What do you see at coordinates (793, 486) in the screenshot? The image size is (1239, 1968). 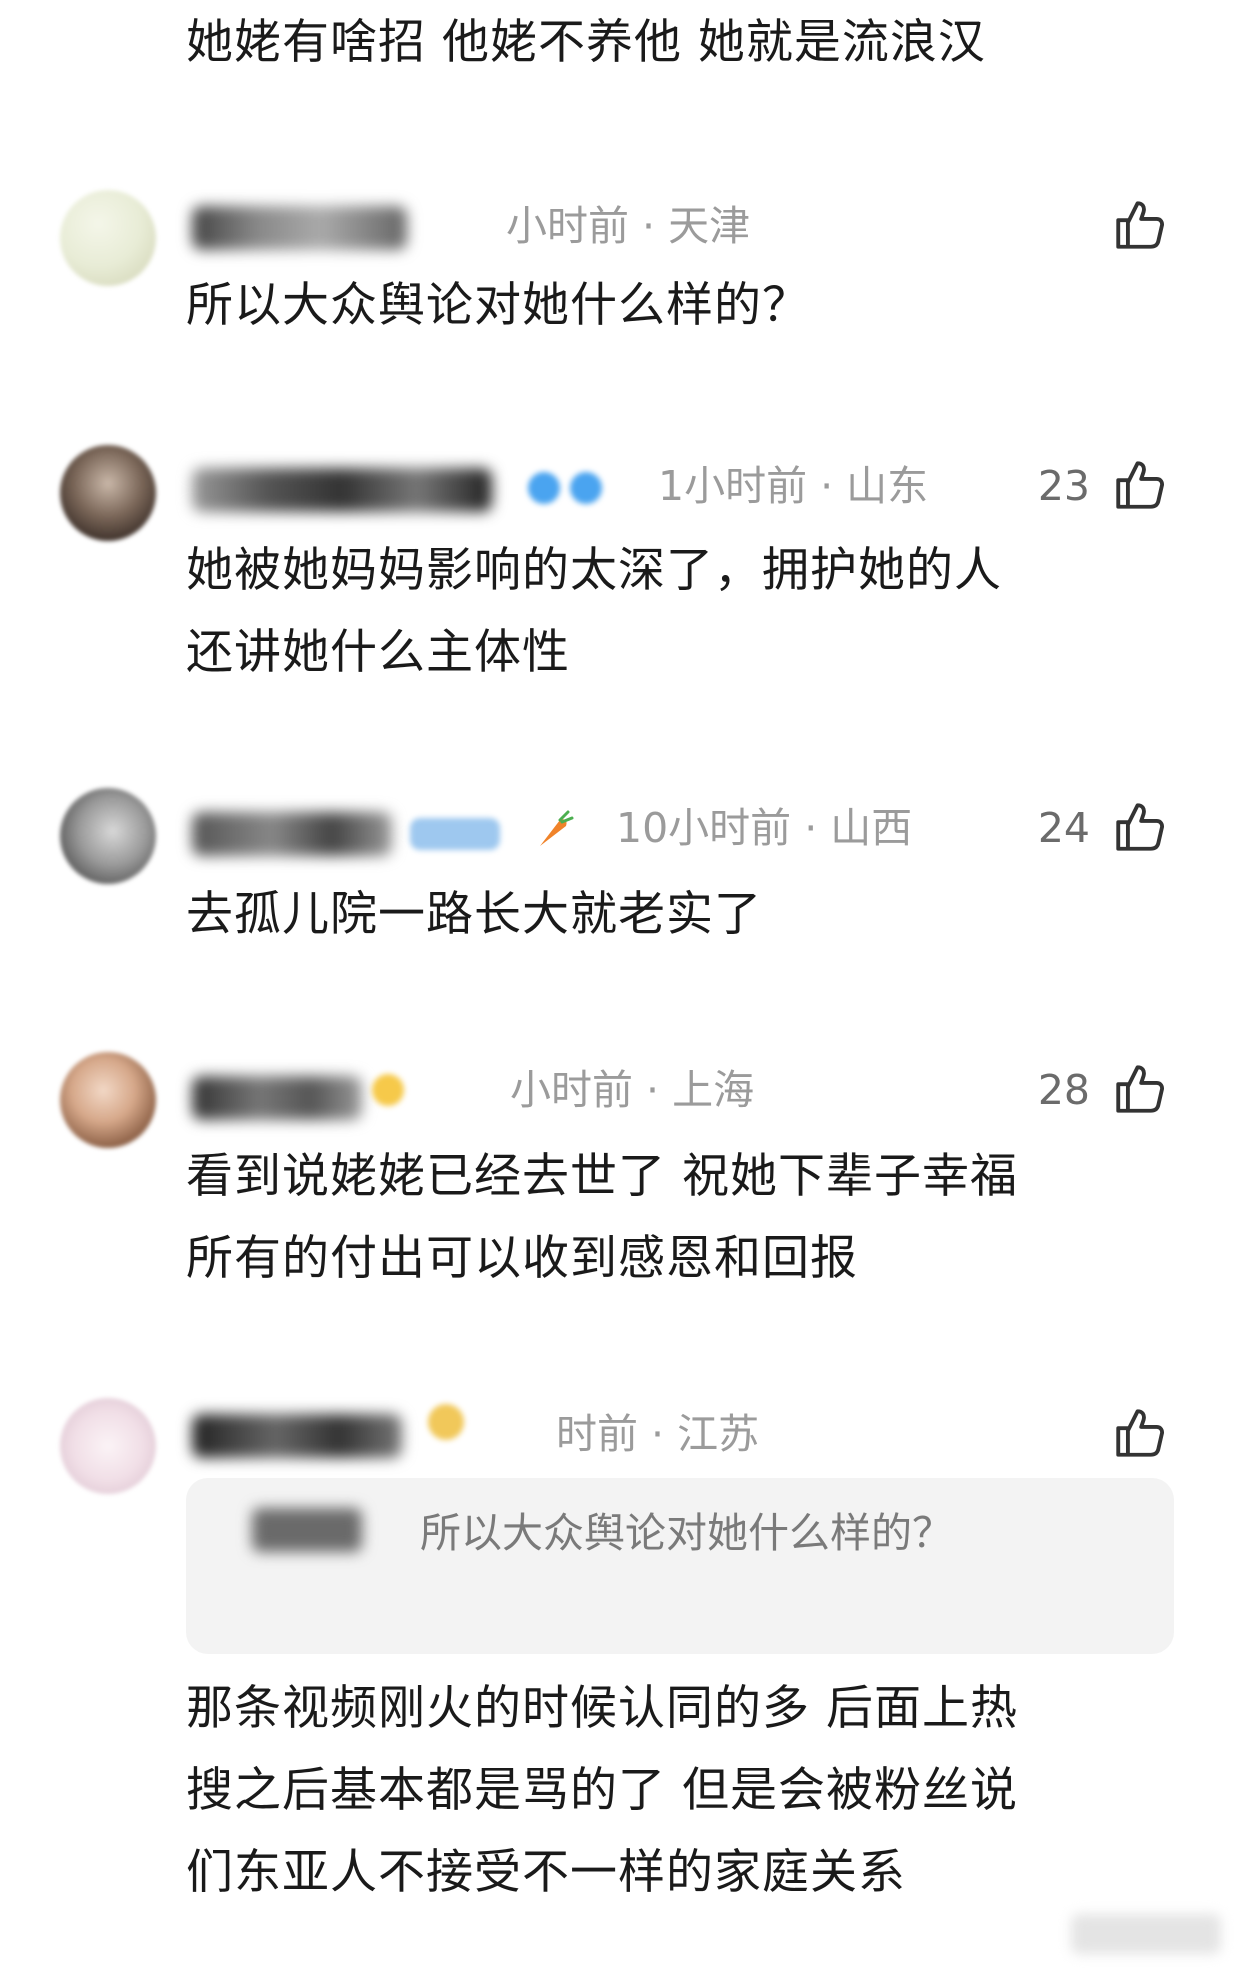 I see `comment-meta: 1小时前 · 山东` at bounding box center [793, 486].